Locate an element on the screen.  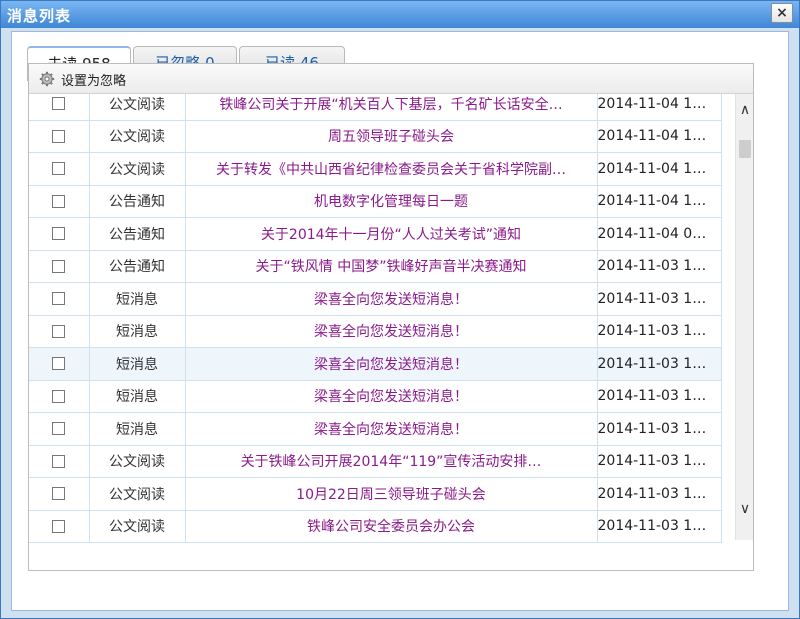
table-row: 公文阅读 10月22日周三领导班子碰头会 2014-11-03 11:06 is located at coordinates (375, 494).